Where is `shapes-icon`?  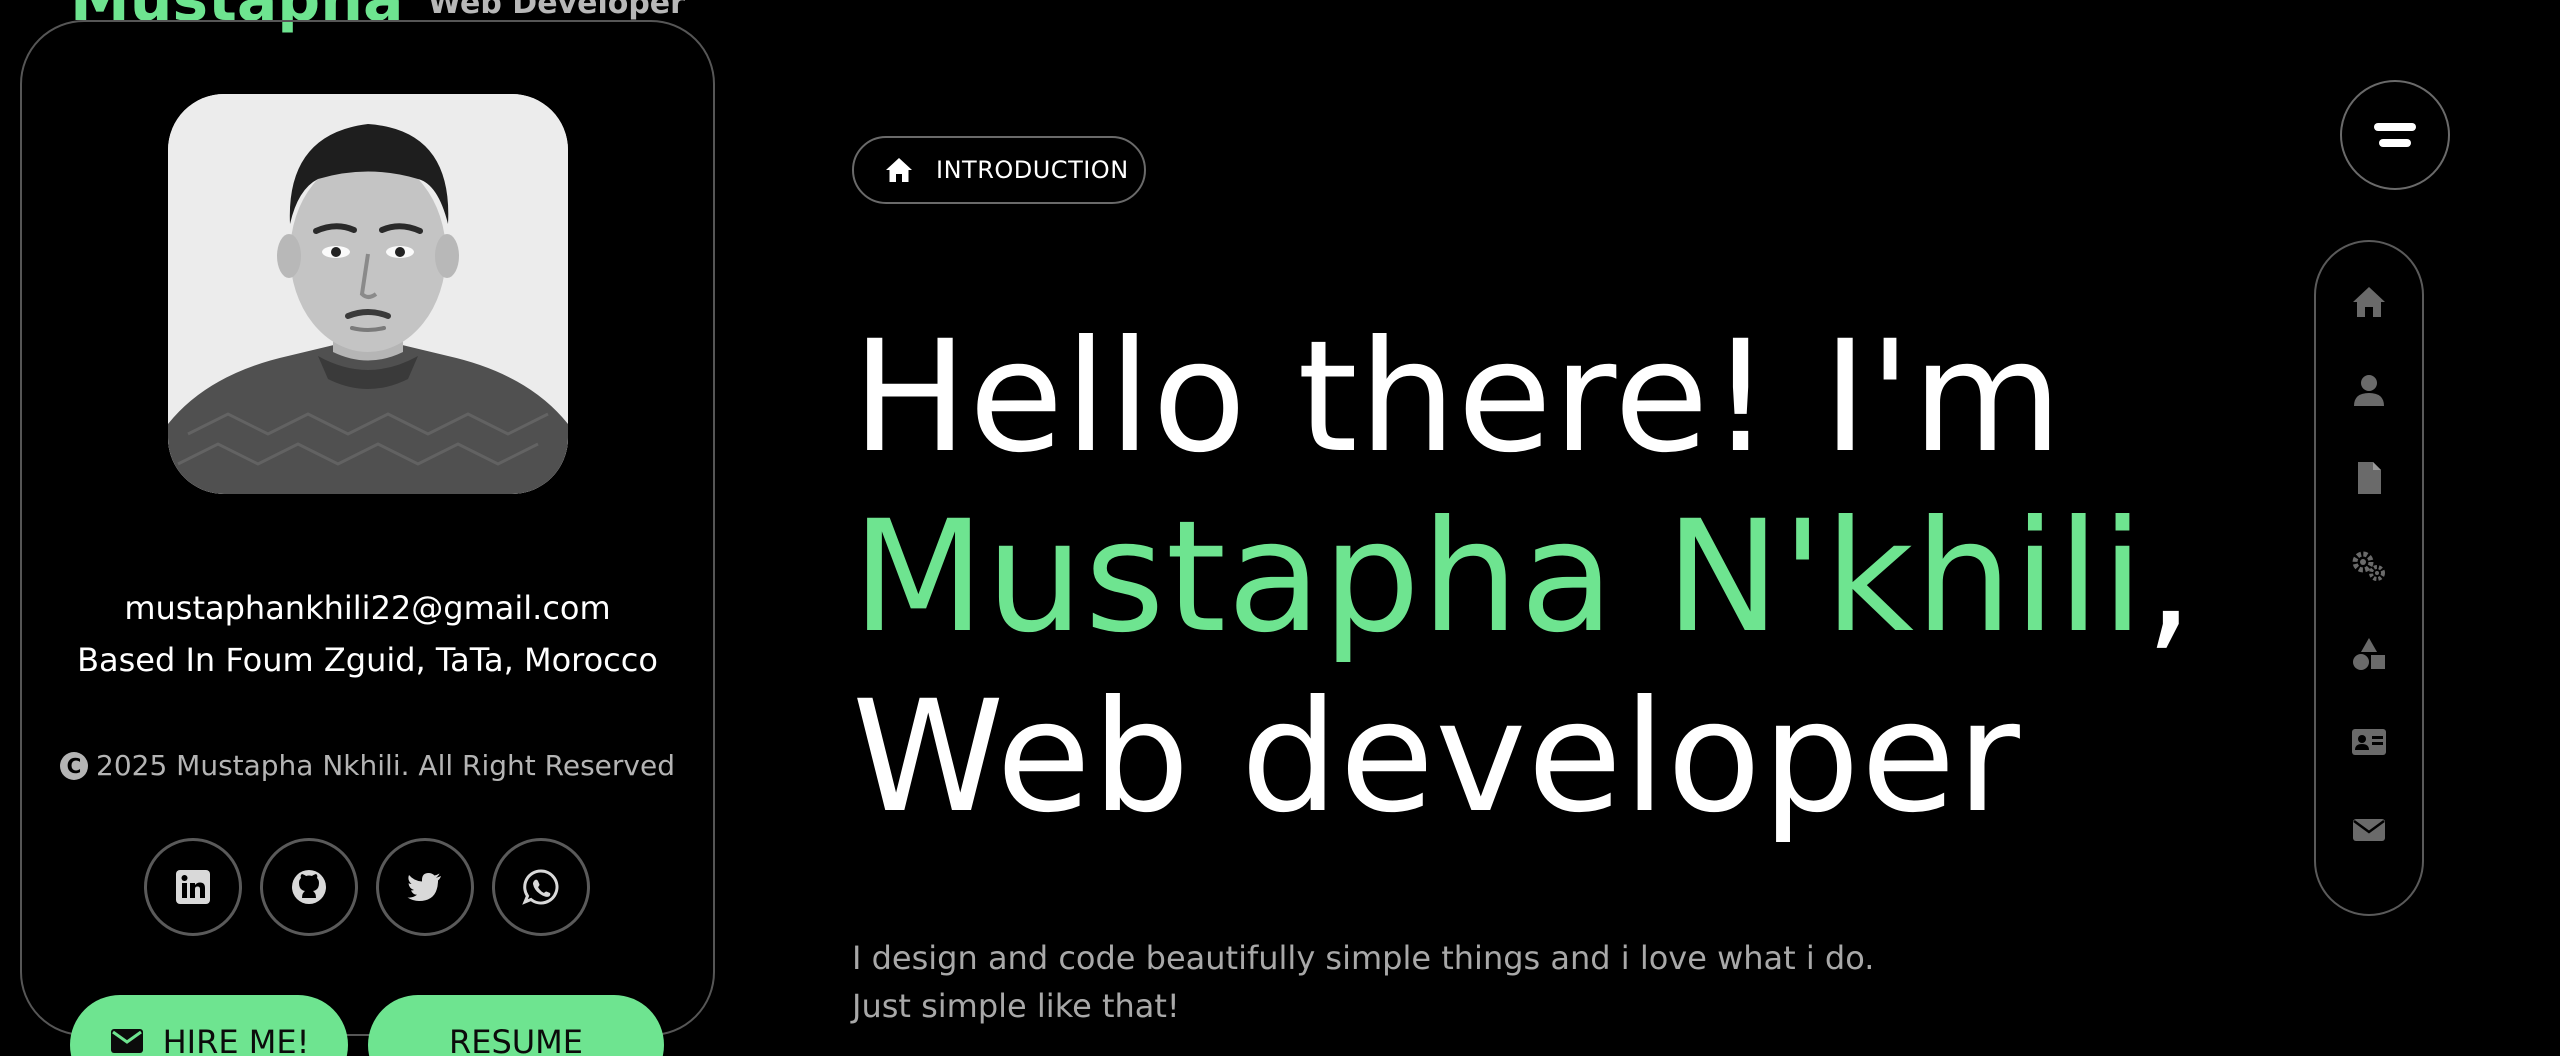 shapes-icon is located at coordinates (2369, 654).